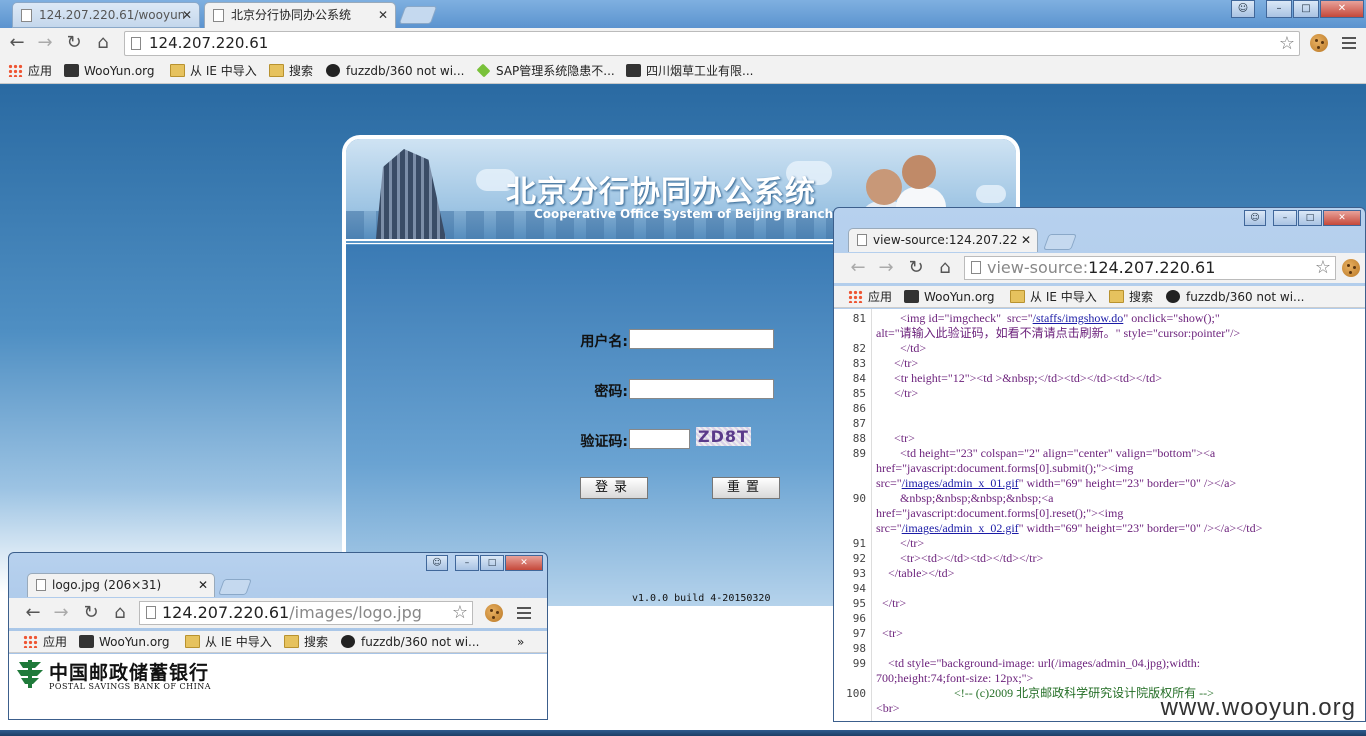 Image resolution: width=1366 pixels, height=736 pixels. What do you see at coordinates (1038, 267) in the screenshot?
I see `url-prefix: view-source:` at bounding box center [1038, 267].